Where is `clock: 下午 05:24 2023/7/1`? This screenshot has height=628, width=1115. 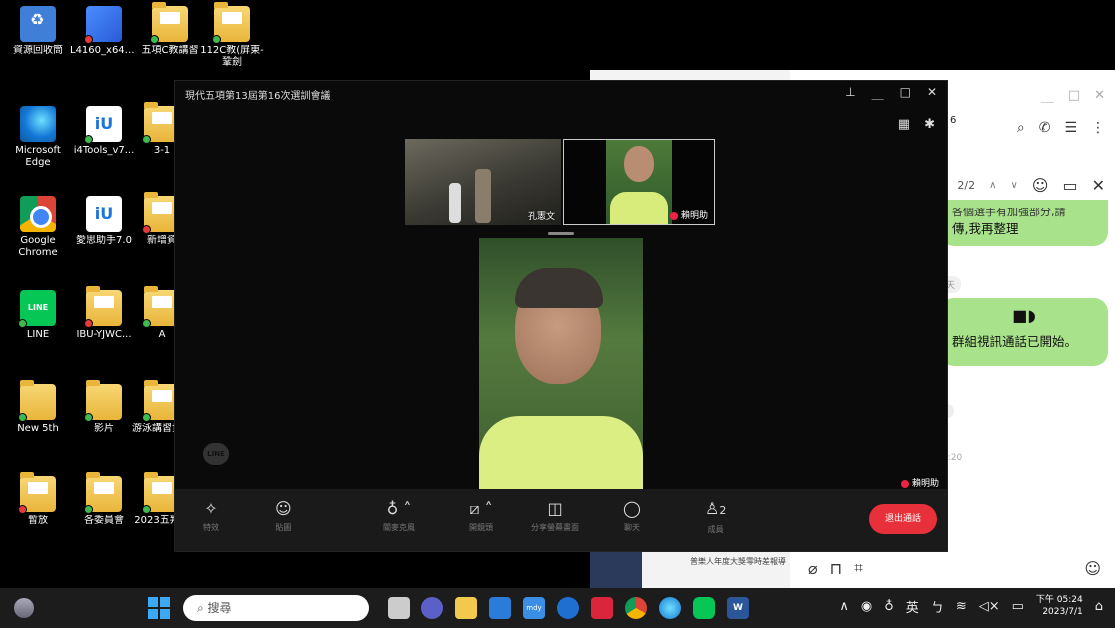 clock: 下午 05:24 2023/7/1 is located at coordinates (1059, 606).